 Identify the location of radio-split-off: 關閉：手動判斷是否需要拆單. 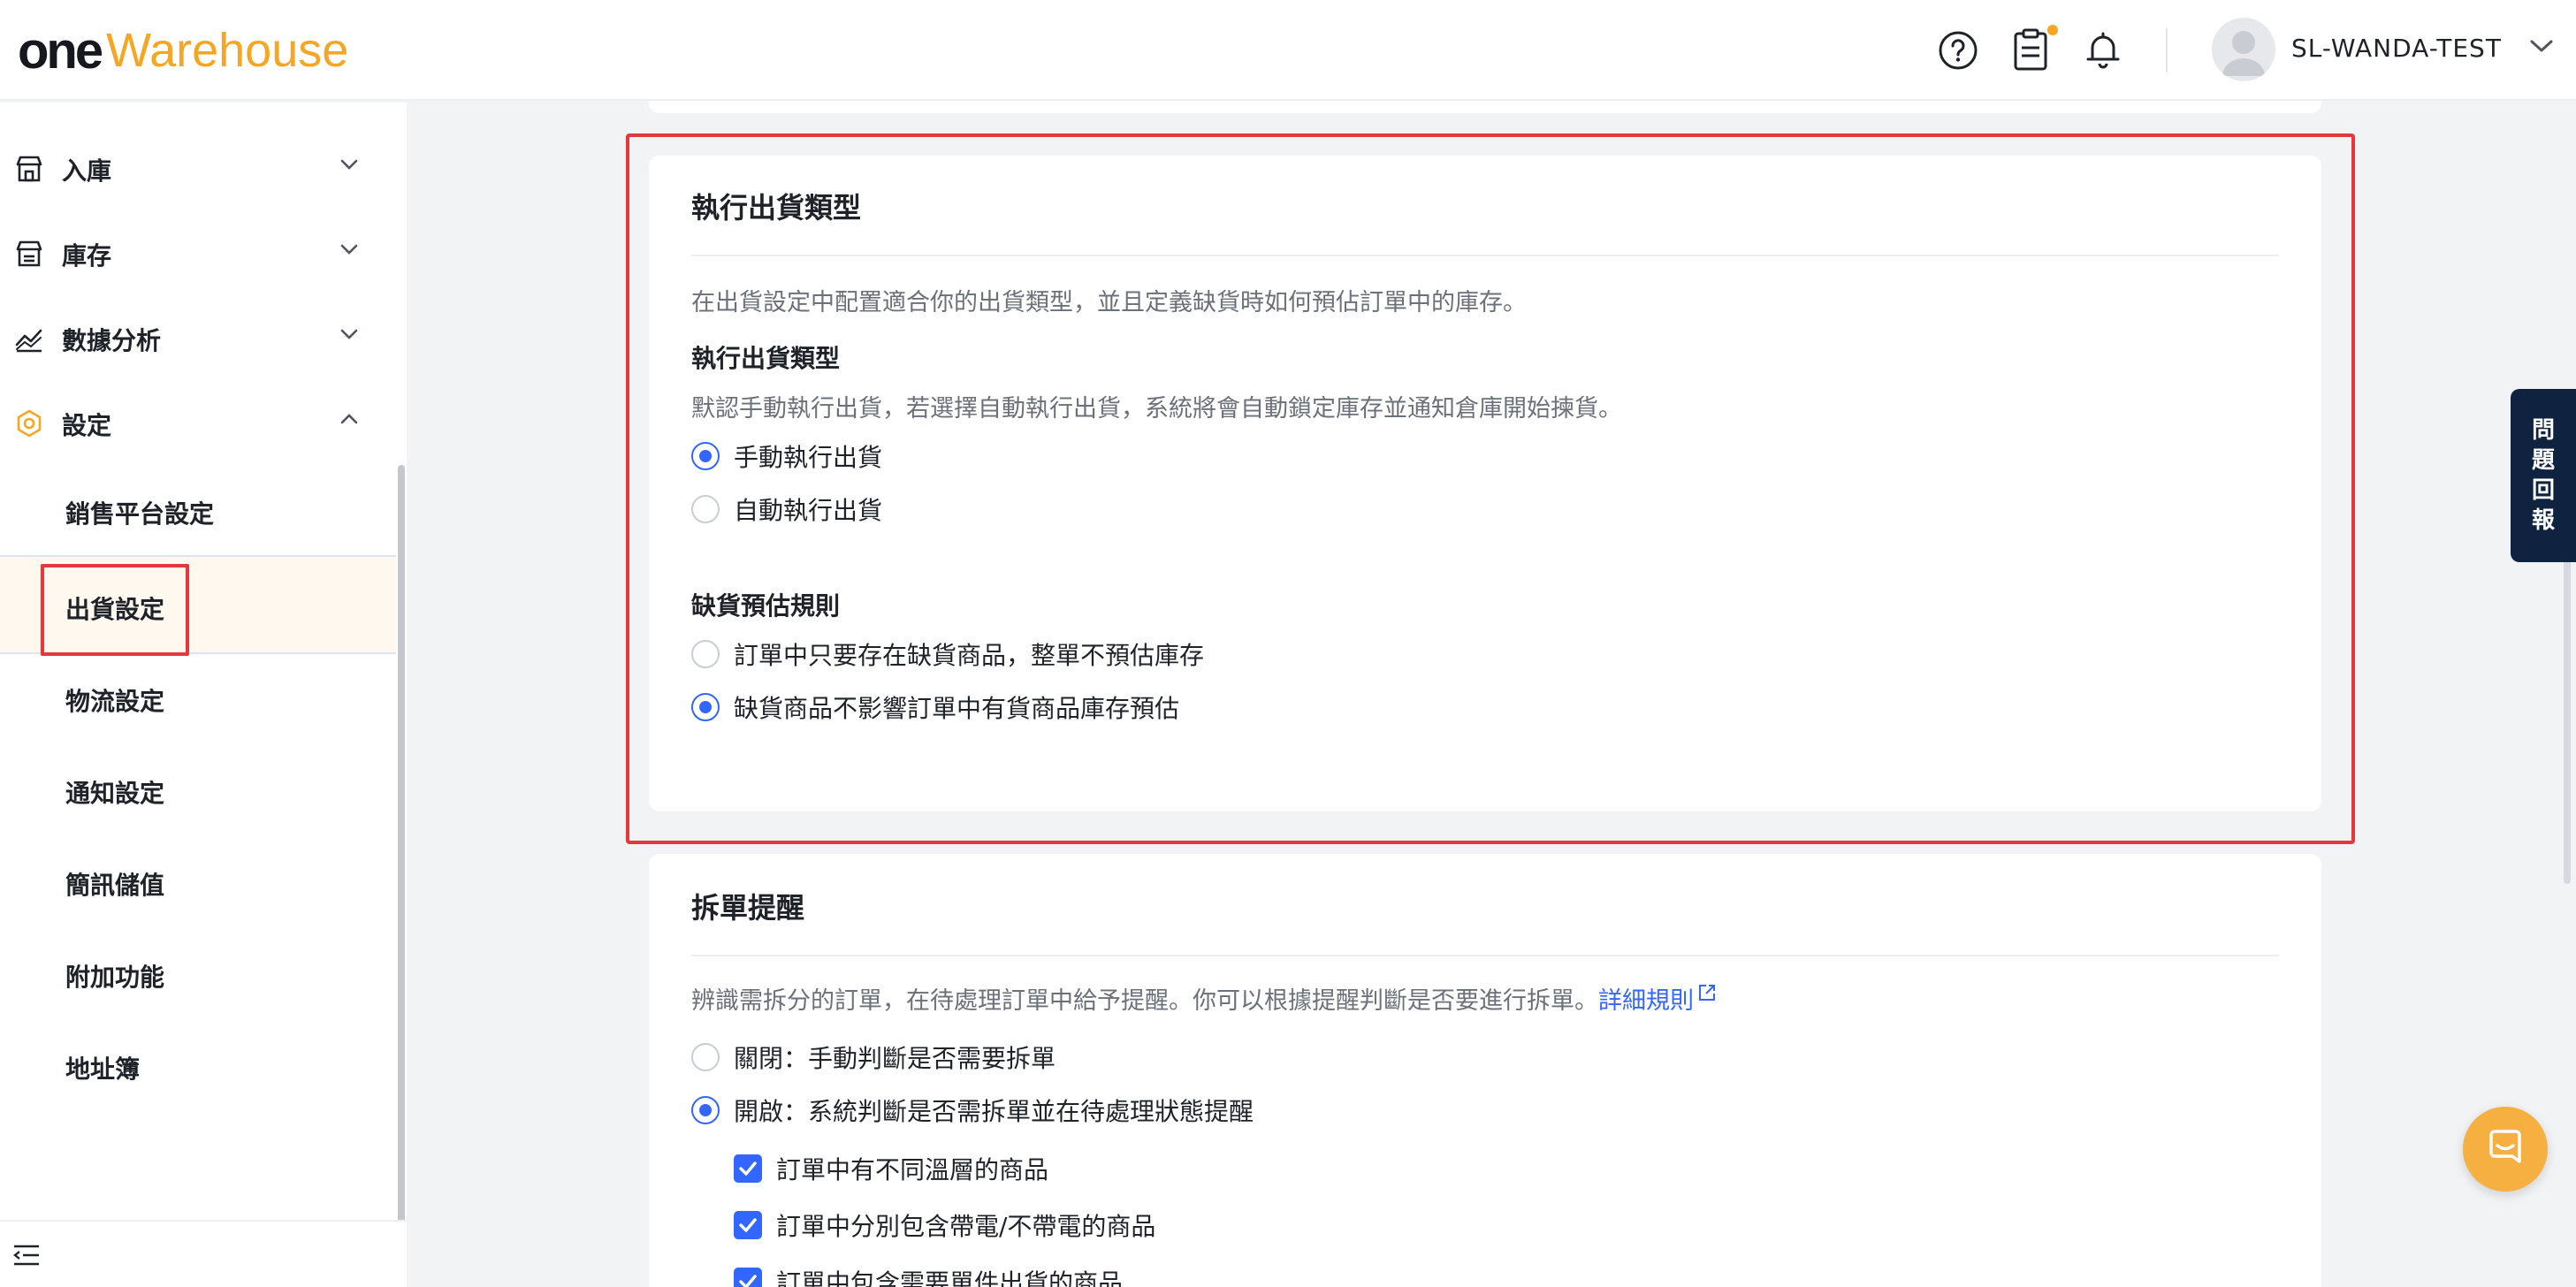
(873, 1057).